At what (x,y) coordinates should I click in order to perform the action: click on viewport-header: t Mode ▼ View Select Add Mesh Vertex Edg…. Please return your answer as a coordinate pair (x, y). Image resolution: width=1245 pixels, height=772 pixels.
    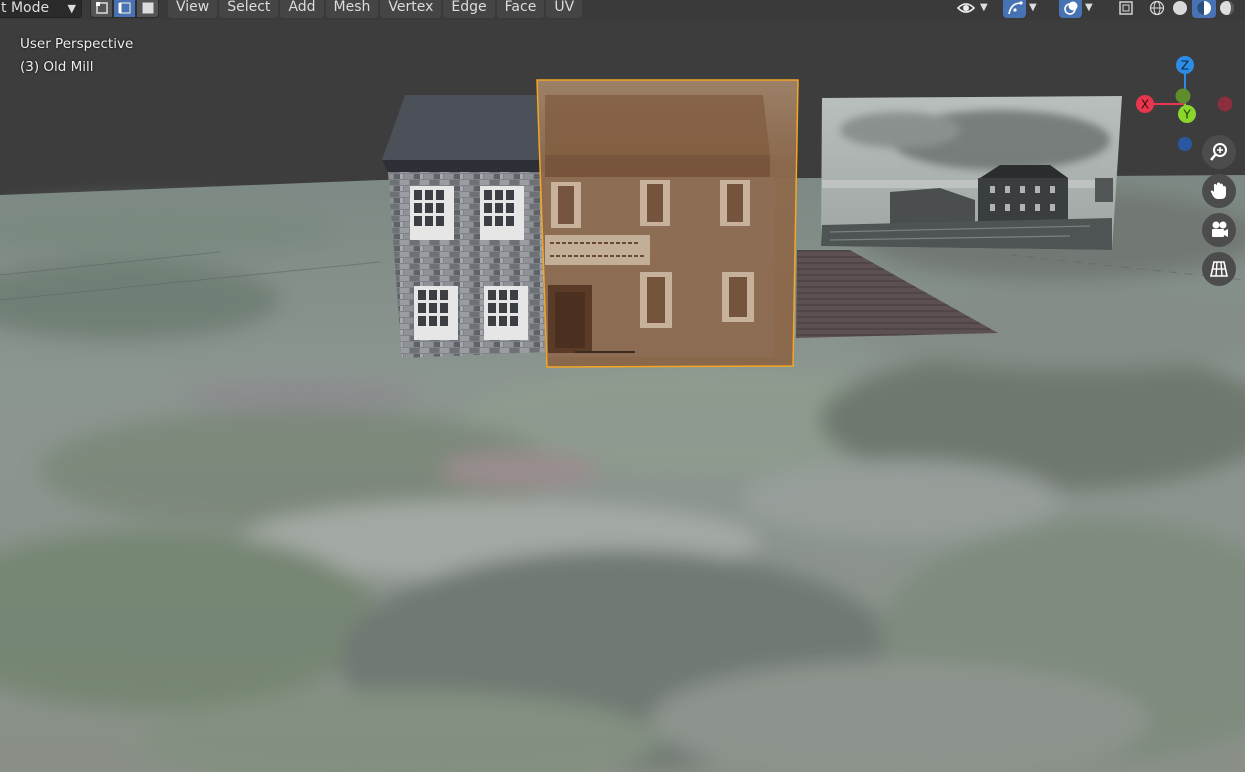
    Looking at the image, I should click on (622, 10).